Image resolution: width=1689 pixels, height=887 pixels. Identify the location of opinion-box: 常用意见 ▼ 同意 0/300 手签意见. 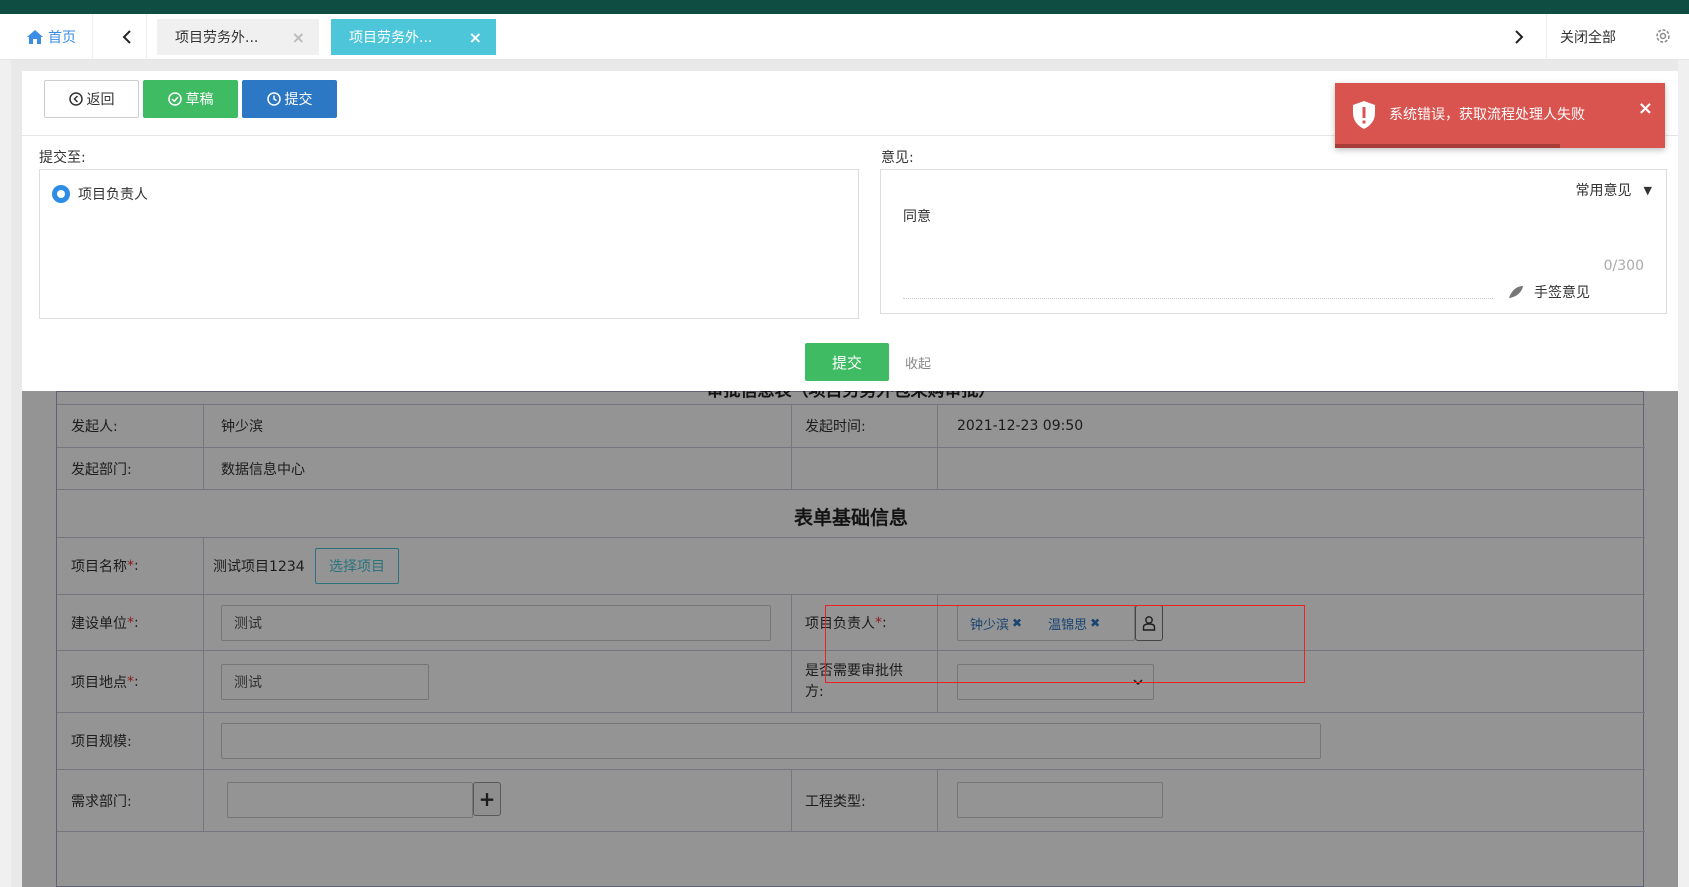
(1273, 241).